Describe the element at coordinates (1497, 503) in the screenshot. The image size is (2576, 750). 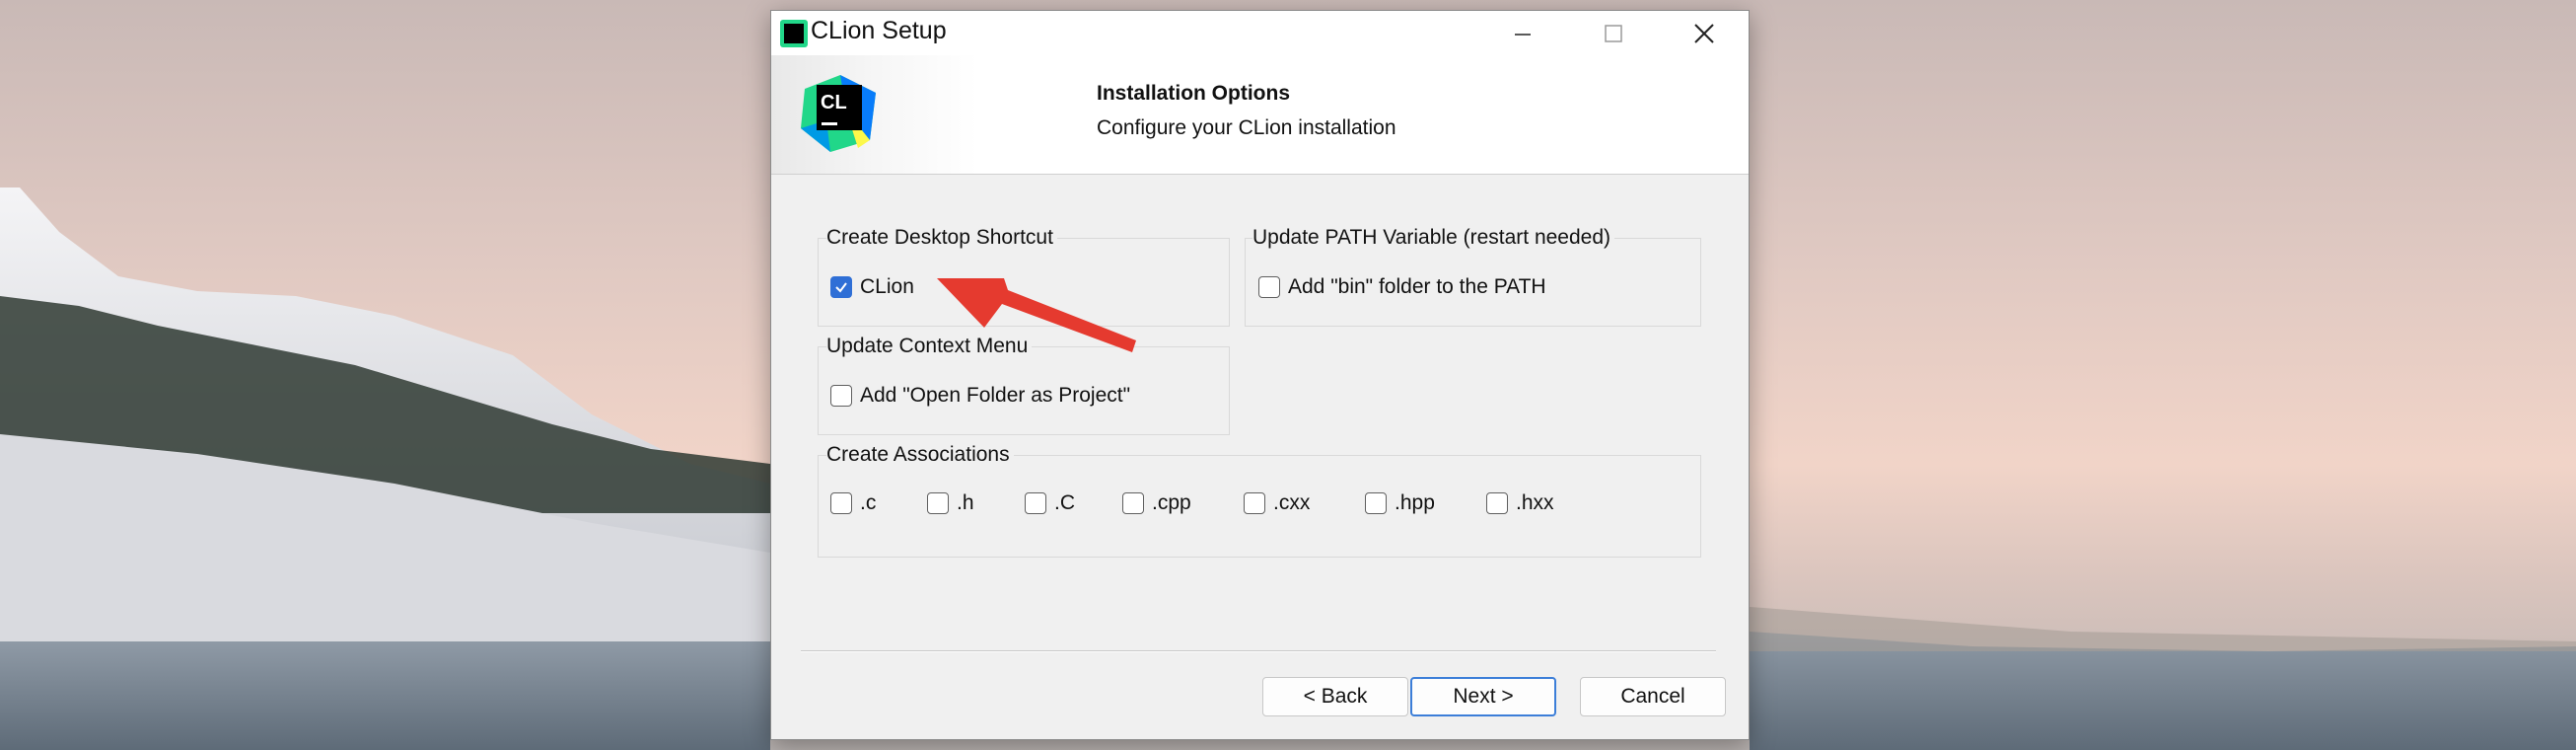
I see `assoc-hxx-checkbox` at that location.